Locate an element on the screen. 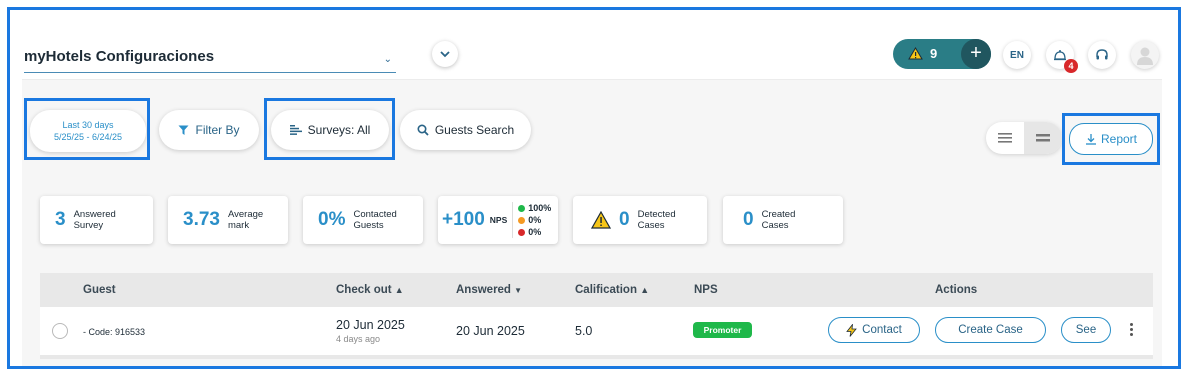 Image resolution: width=1184 pixels, height=376 pixels. th-nps: NPS is located at coordinates (706, 290).